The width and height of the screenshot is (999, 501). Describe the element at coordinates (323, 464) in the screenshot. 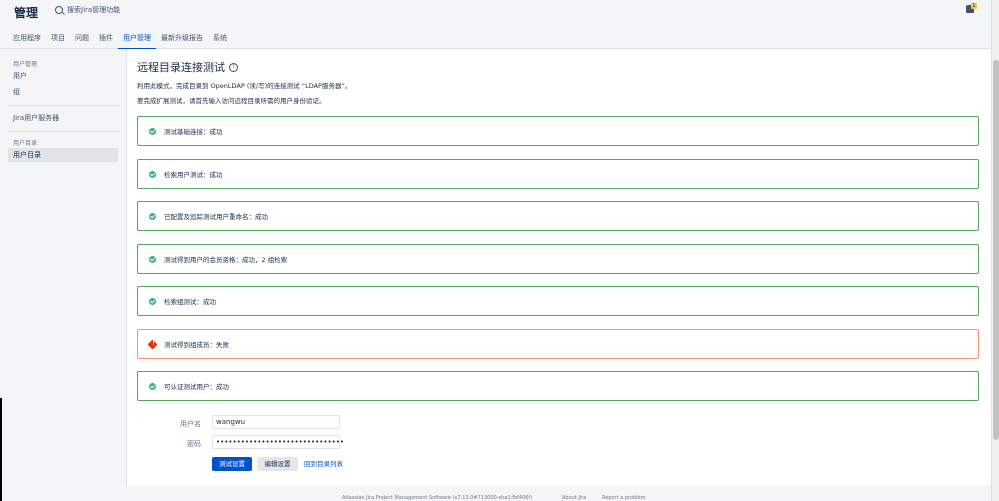

I see `back-to-directory-list-link: 回到目录列表` at that location.